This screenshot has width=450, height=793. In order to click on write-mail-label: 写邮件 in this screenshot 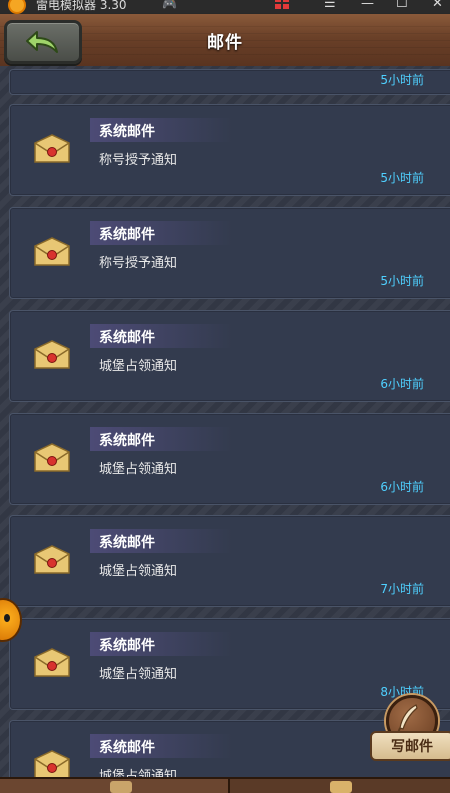, I will do `click(410, 746)`.